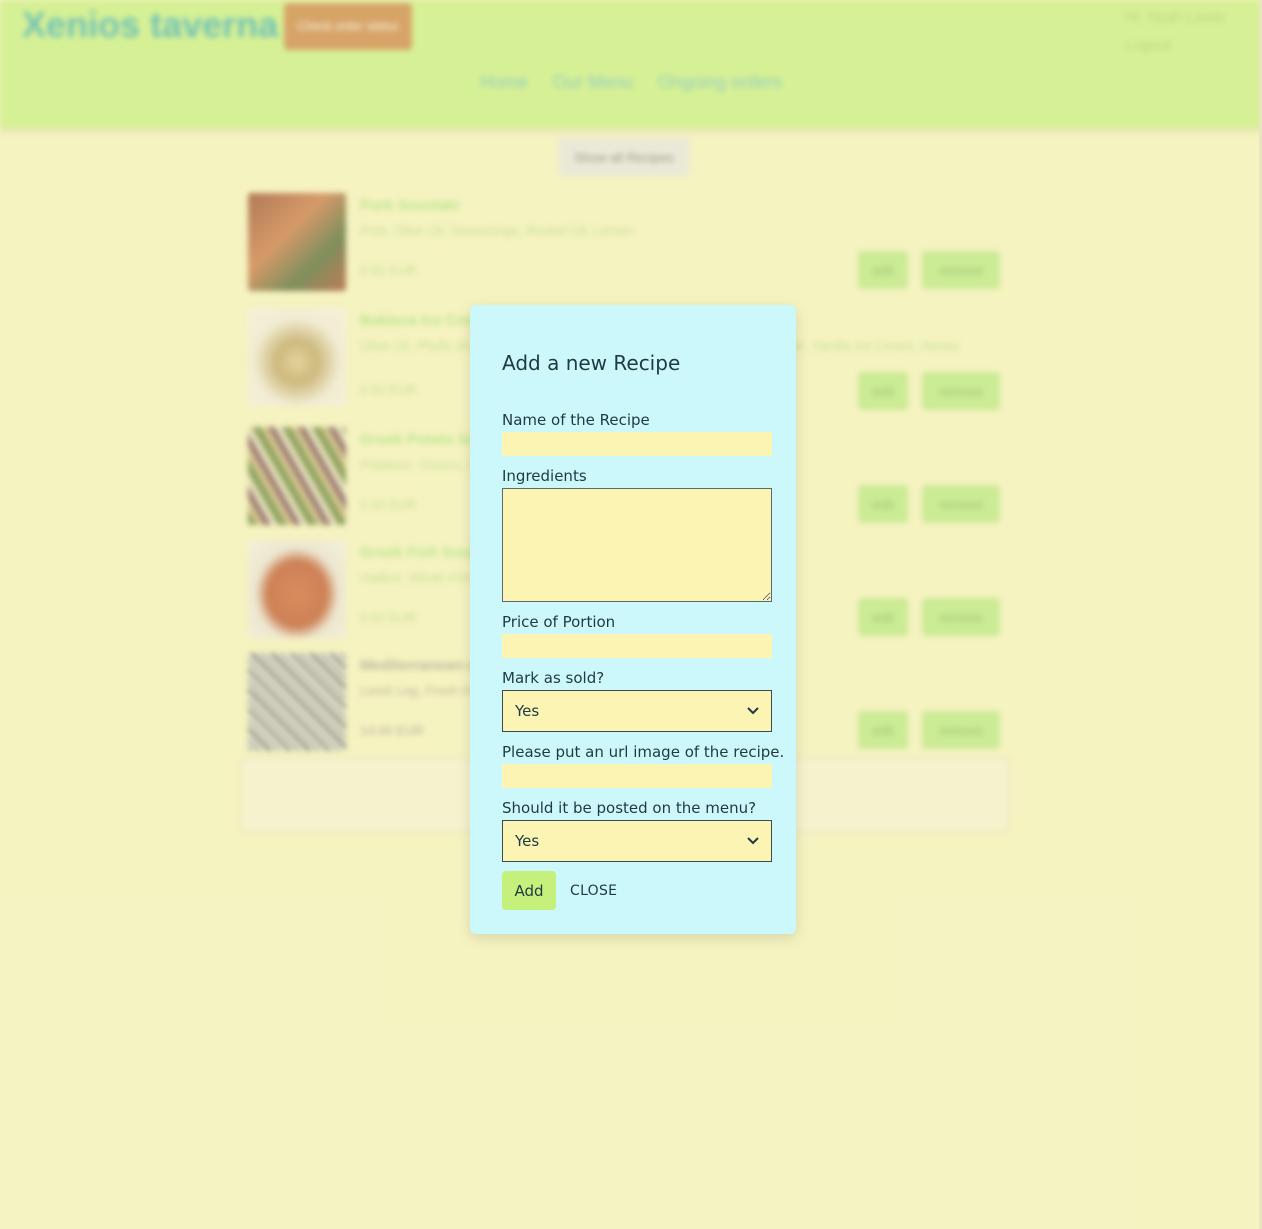 This screenshot has height=1229, width=1262. I want to click on post-on-menu-label: Should it be posted on the menu?, so click(629, 808).